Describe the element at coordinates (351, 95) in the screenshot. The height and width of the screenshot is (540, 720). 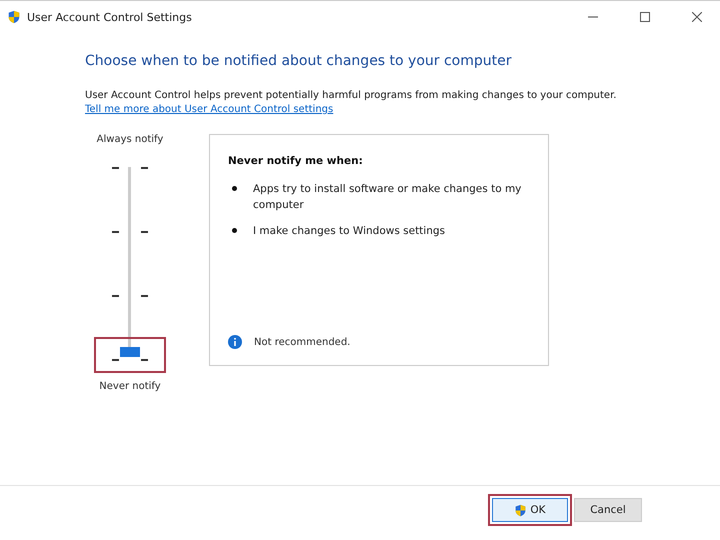
I see `description-text: User Account Control helps prevent potentially harmful programs from making changes to your computer.` at that location.